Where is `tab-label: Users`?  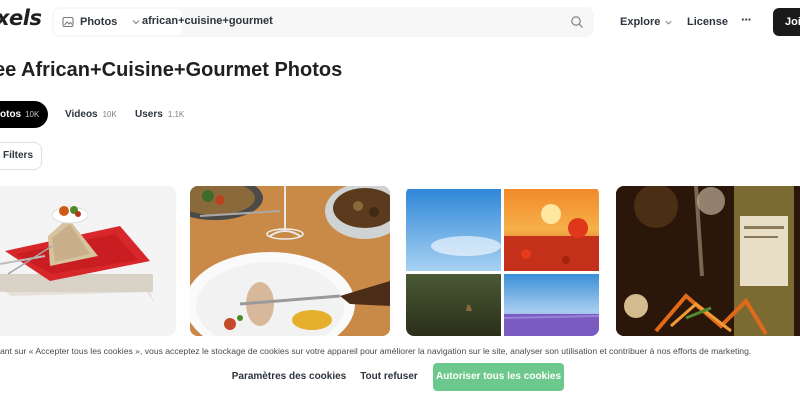
tab-label: Users is located at coordinates (149, 114).